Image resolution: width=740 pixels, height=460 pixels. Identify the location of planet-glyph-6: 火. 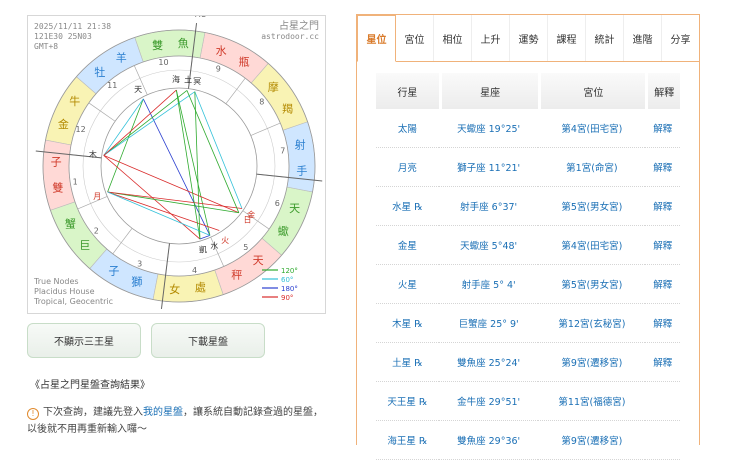
(225, 240).